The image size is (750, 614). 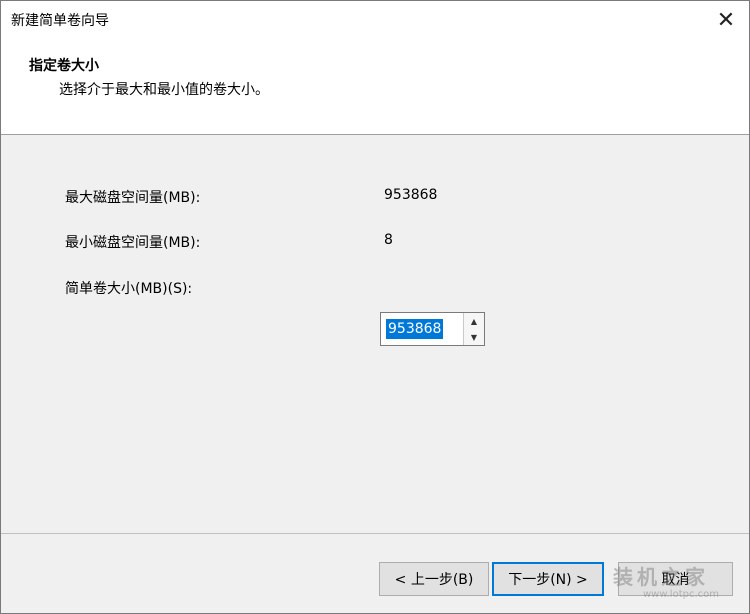 I want to click on max-size-label: 最大磁盘空间量(MB):, so click(x=133, y=198).